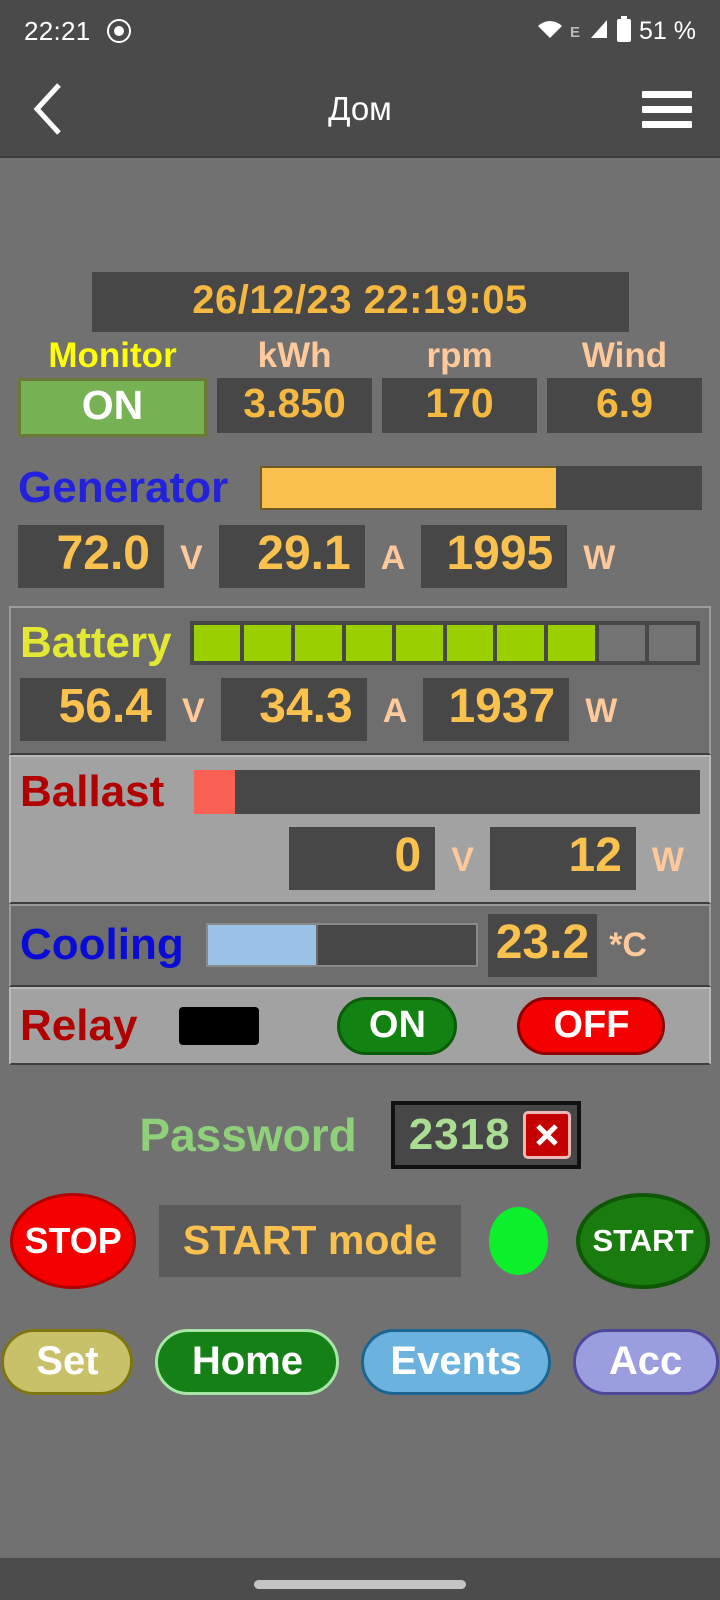 This screenshot has height=1600, width=720. I want to click on metric-kwh: kWh 3.850, so click(295, 386).